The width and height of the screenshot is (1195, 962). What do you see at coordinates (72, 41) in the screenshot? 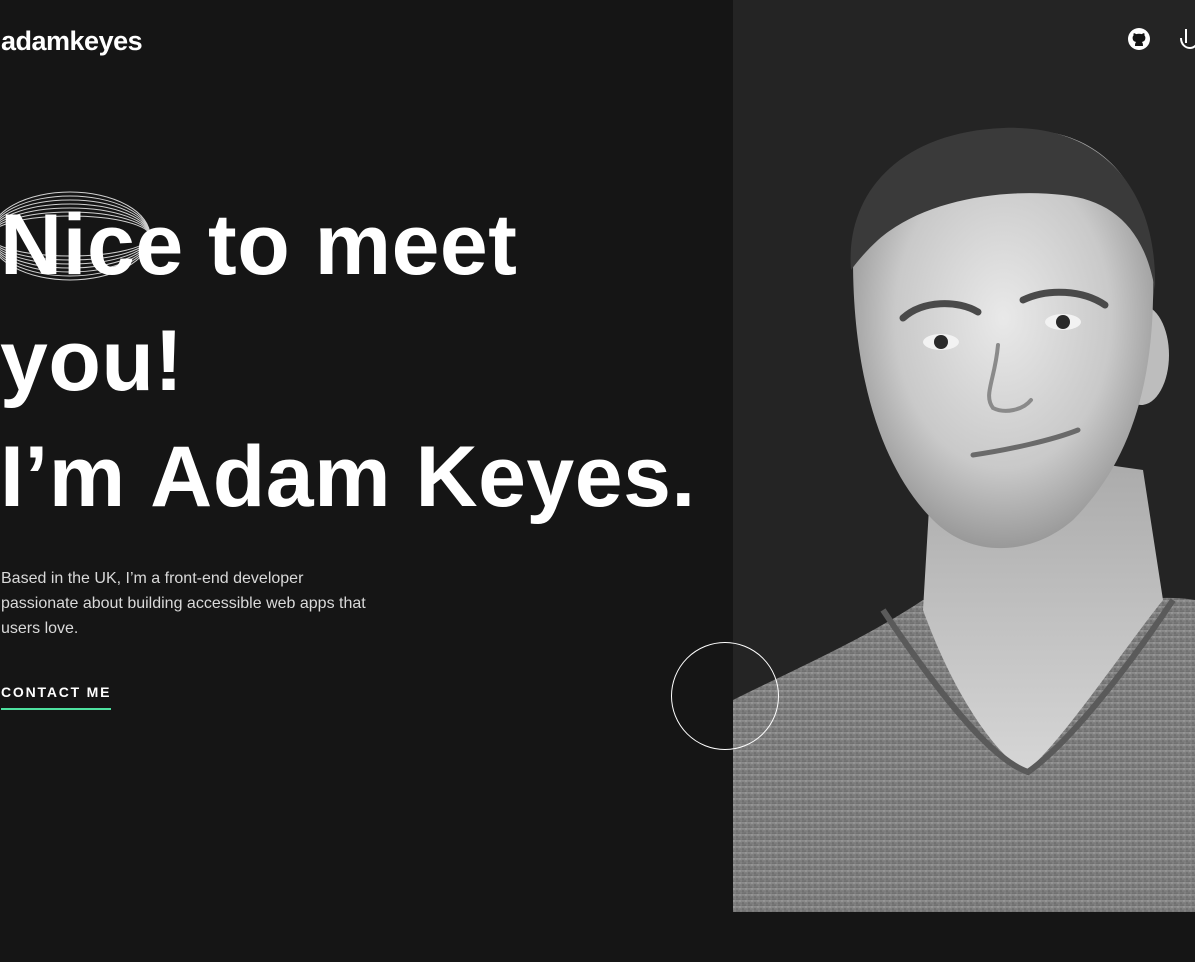
I see `site-logo: adamkeyes` at bounding box center [72, 41].